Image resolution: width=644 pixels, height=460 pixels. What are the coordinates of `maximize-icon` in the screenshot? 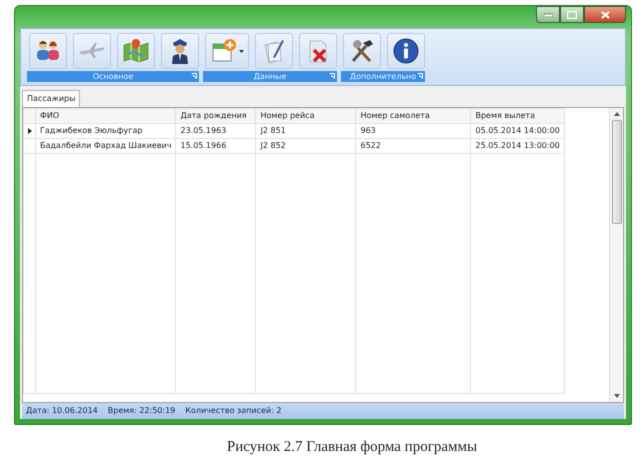 It's located at (572, 14).